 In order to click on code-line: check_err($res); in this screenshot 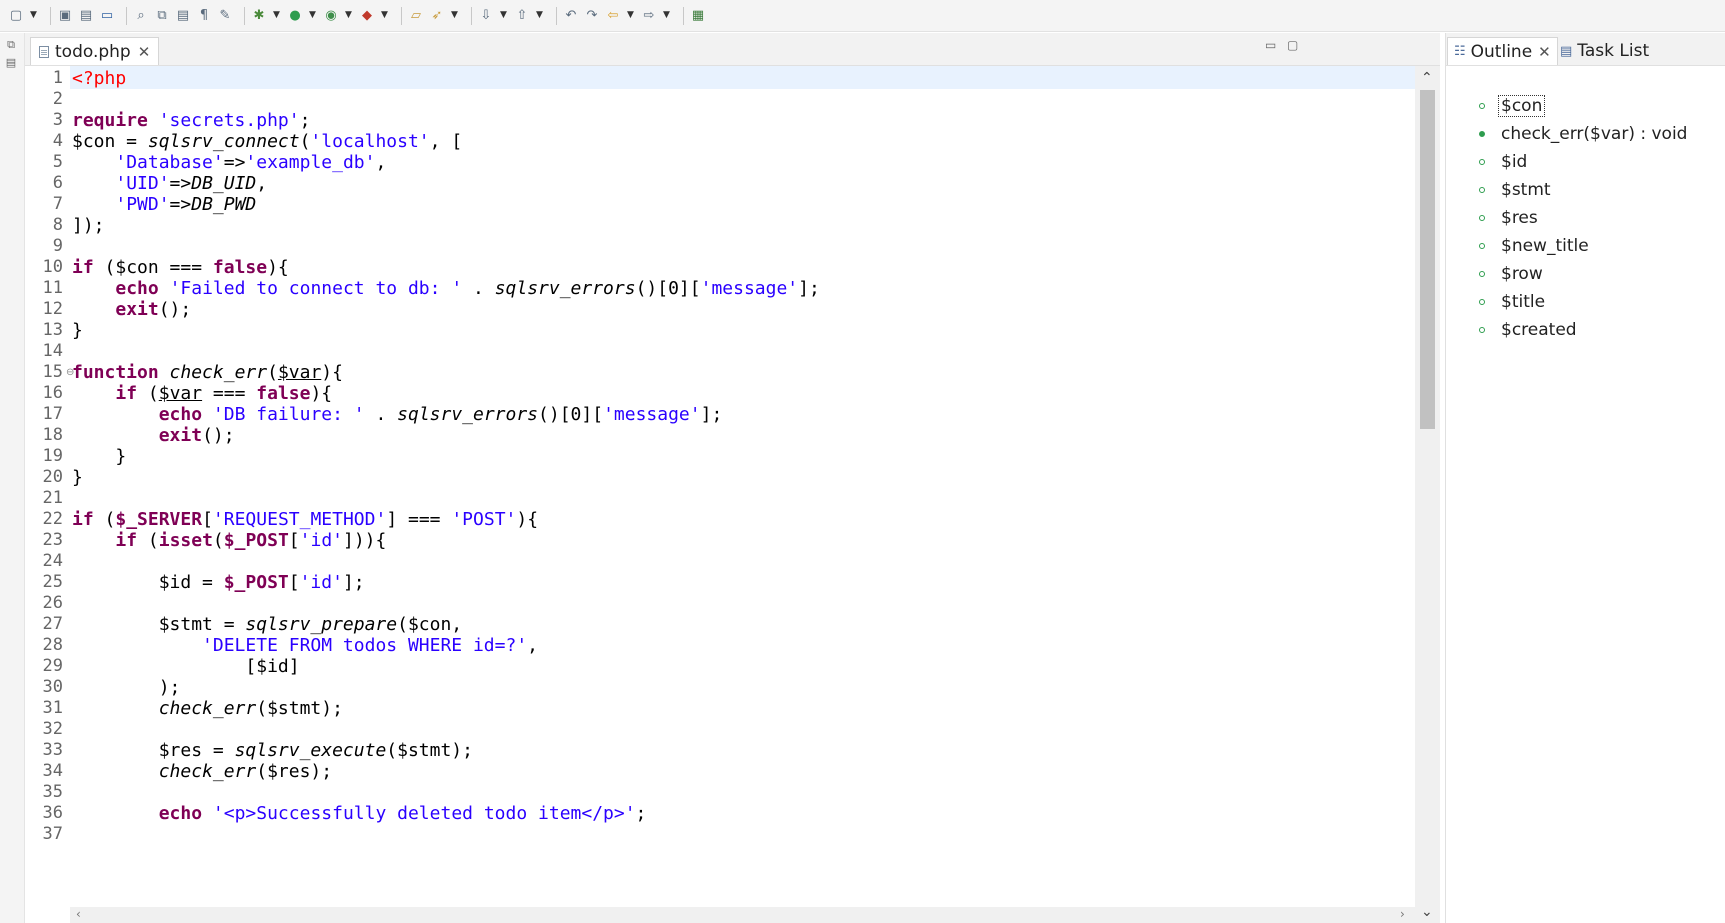, I will do `click(202, 771)`.